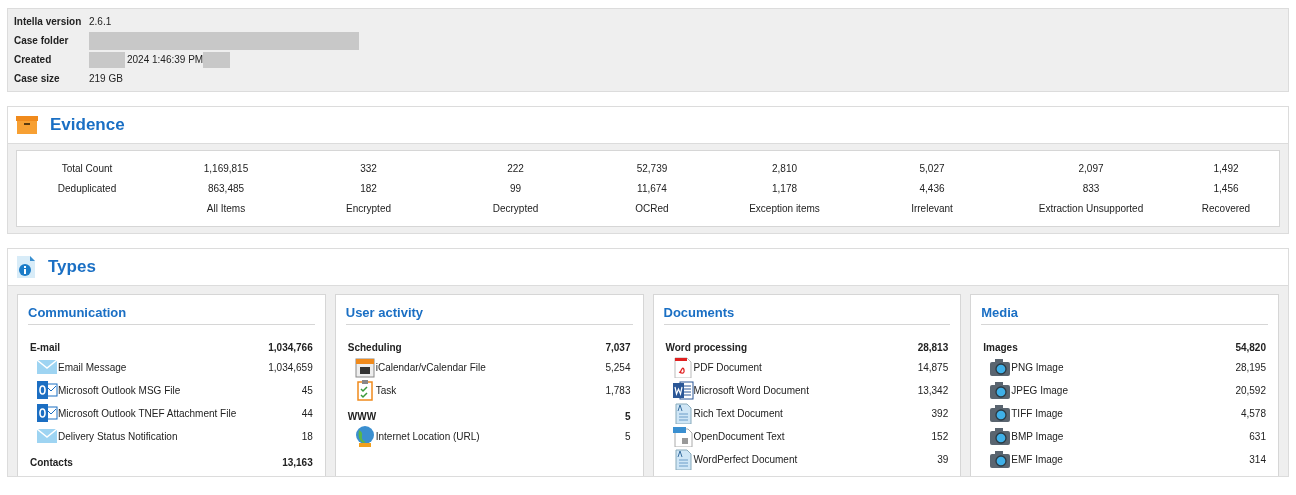 Image resolution: width=1296 pixels, height=495 pixels. Describe the element at coordinates (27, 125) in the screenshot. I see `box-icon` at that location.